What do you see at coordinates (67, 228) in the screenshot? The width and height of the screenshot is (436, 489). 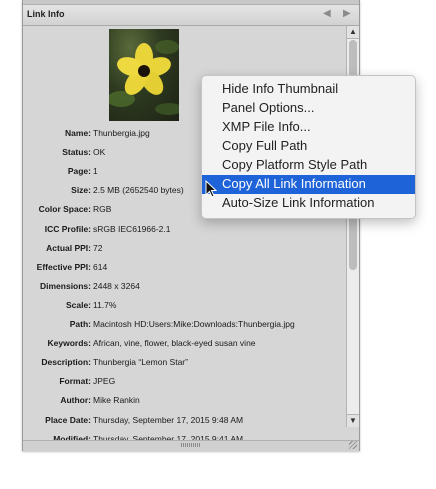 I see `info-label: ICC Profile:` at bounding box center [67, 228].